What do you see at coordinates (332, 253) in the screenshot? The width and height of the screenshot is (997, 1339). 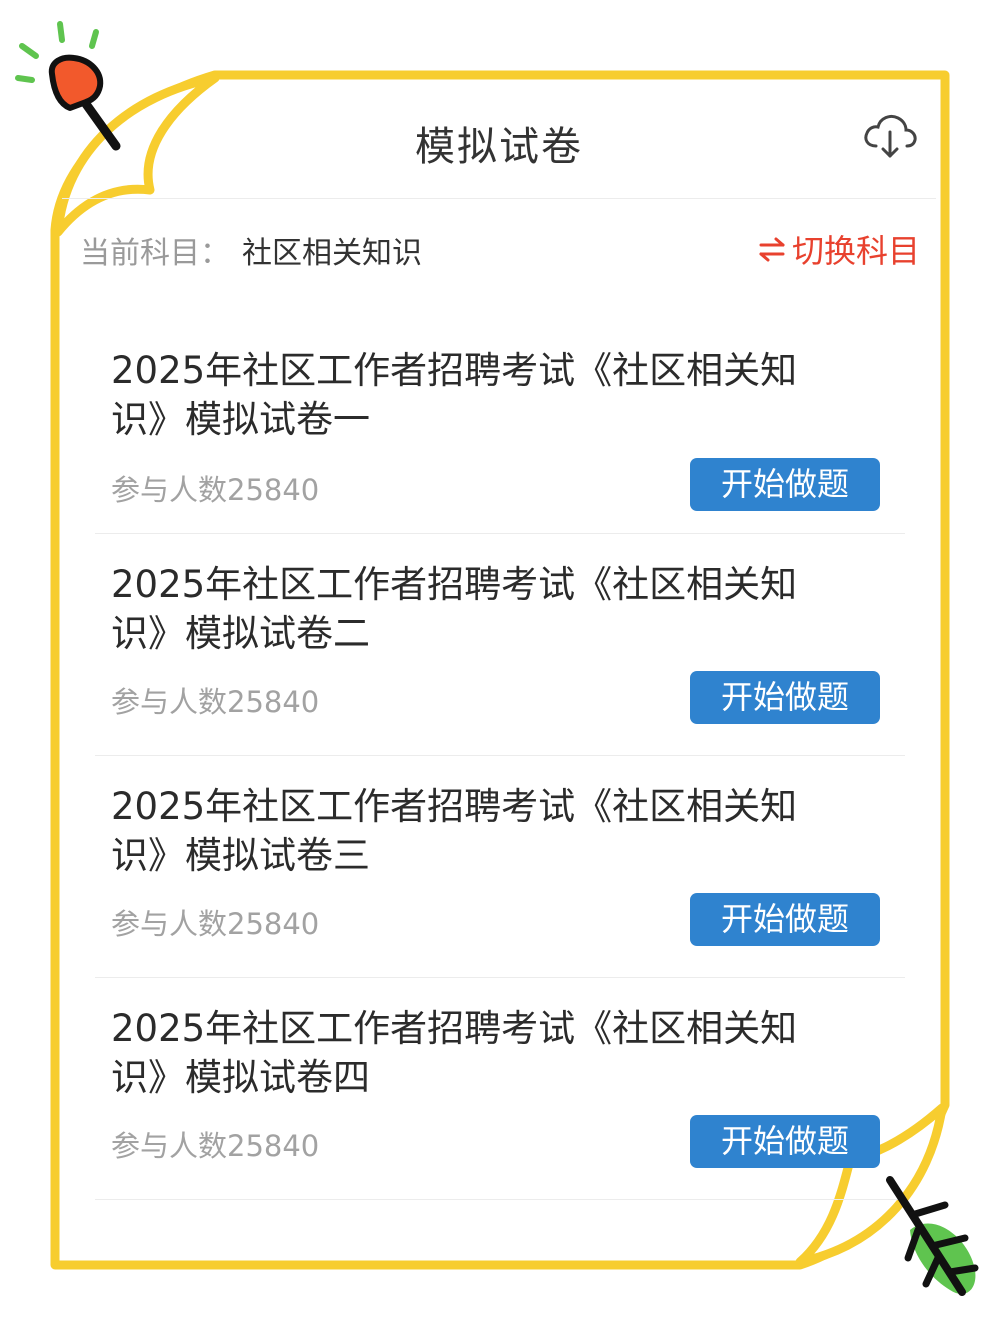 I see `subject-value: 社区相关知识` at bounding box center [332, 253].